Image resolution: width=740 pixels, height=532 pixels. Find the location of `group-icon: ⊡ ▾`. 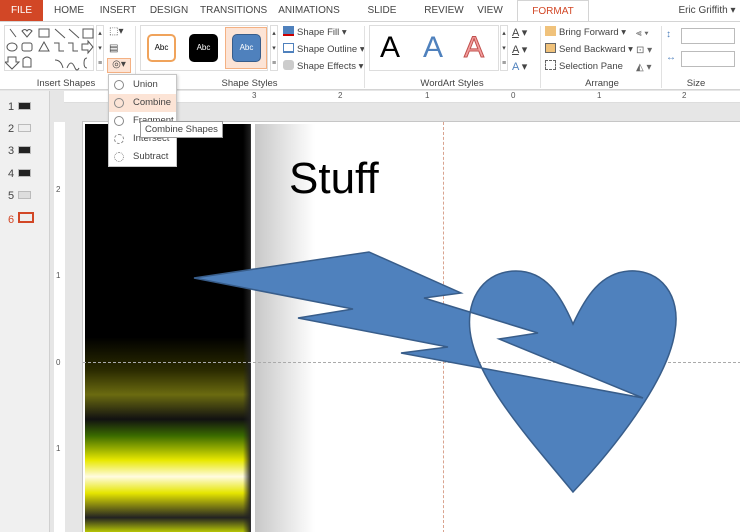

group-icon: ⊡ ▾ is located at coordinates (644, 50).